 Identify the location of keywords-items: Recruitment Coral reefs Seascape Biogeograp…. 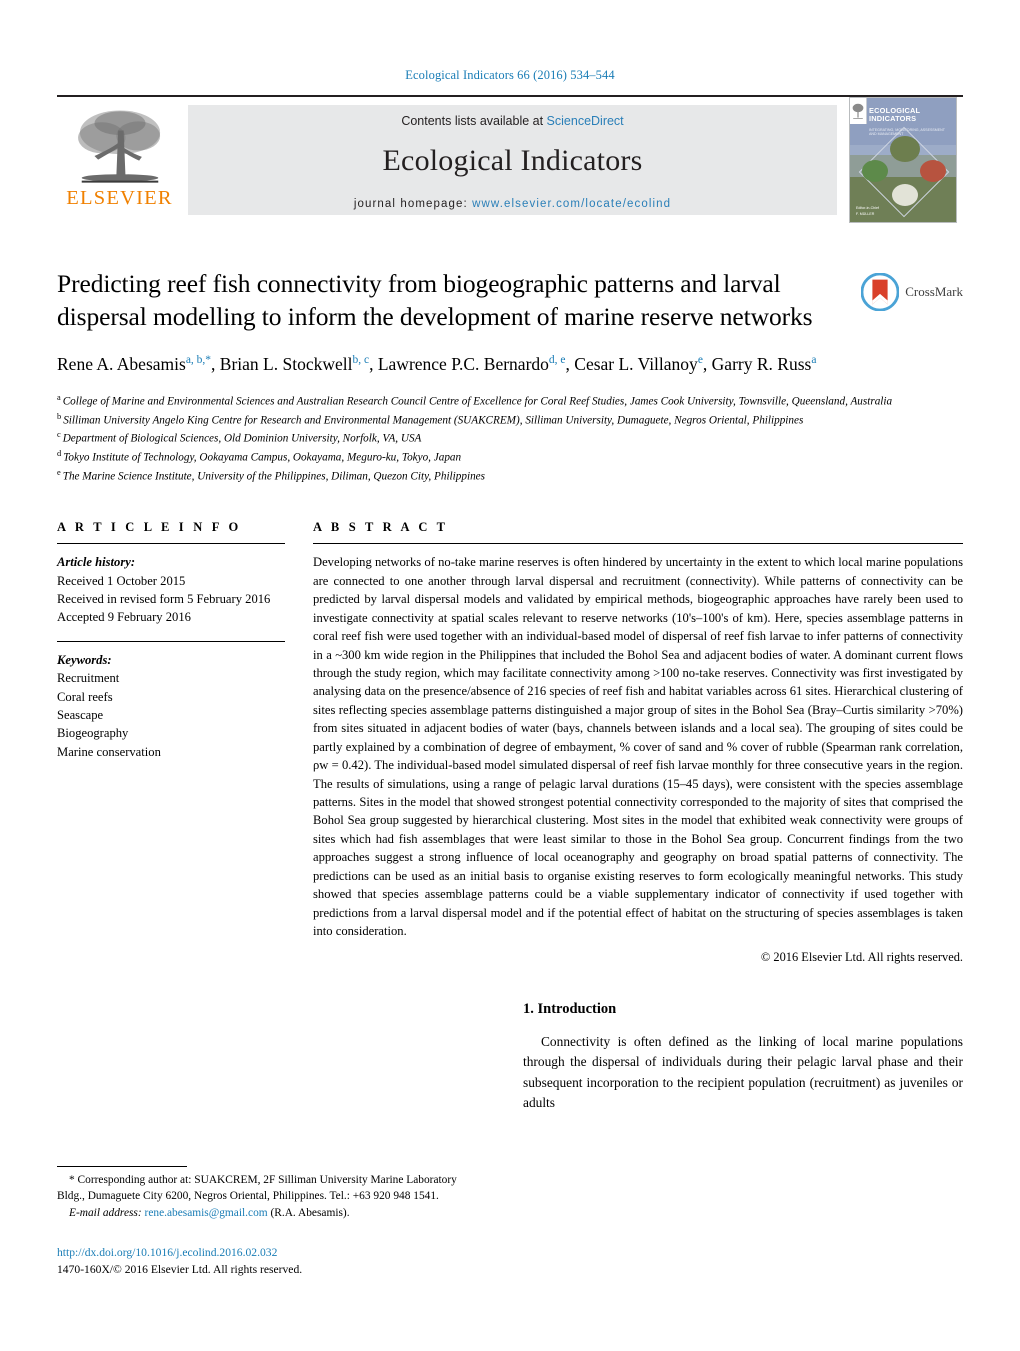
(171, 715).